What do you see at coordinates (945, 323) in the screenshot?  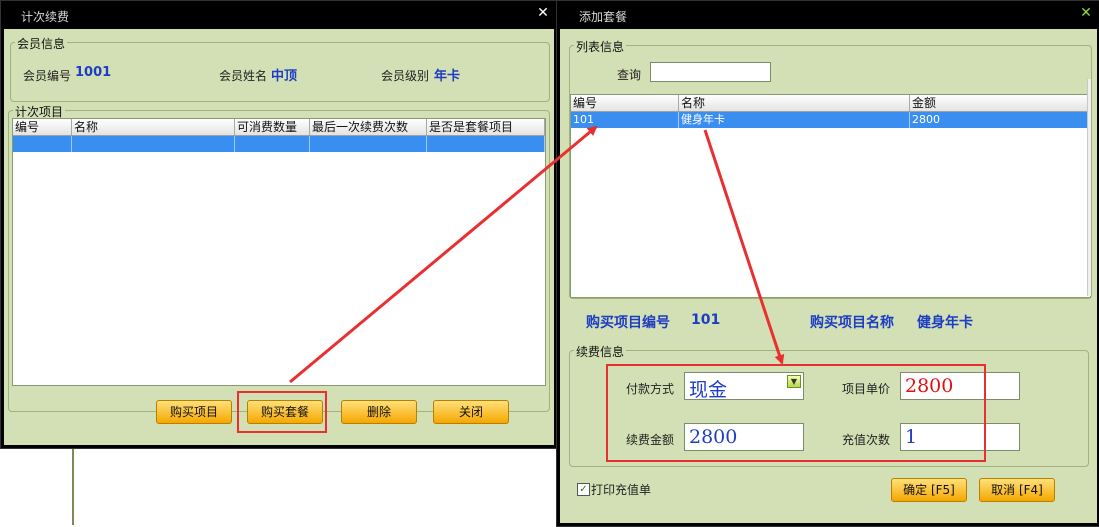 I see `purchase-name-value: 健身年卡` at bounding box center [945, 323].